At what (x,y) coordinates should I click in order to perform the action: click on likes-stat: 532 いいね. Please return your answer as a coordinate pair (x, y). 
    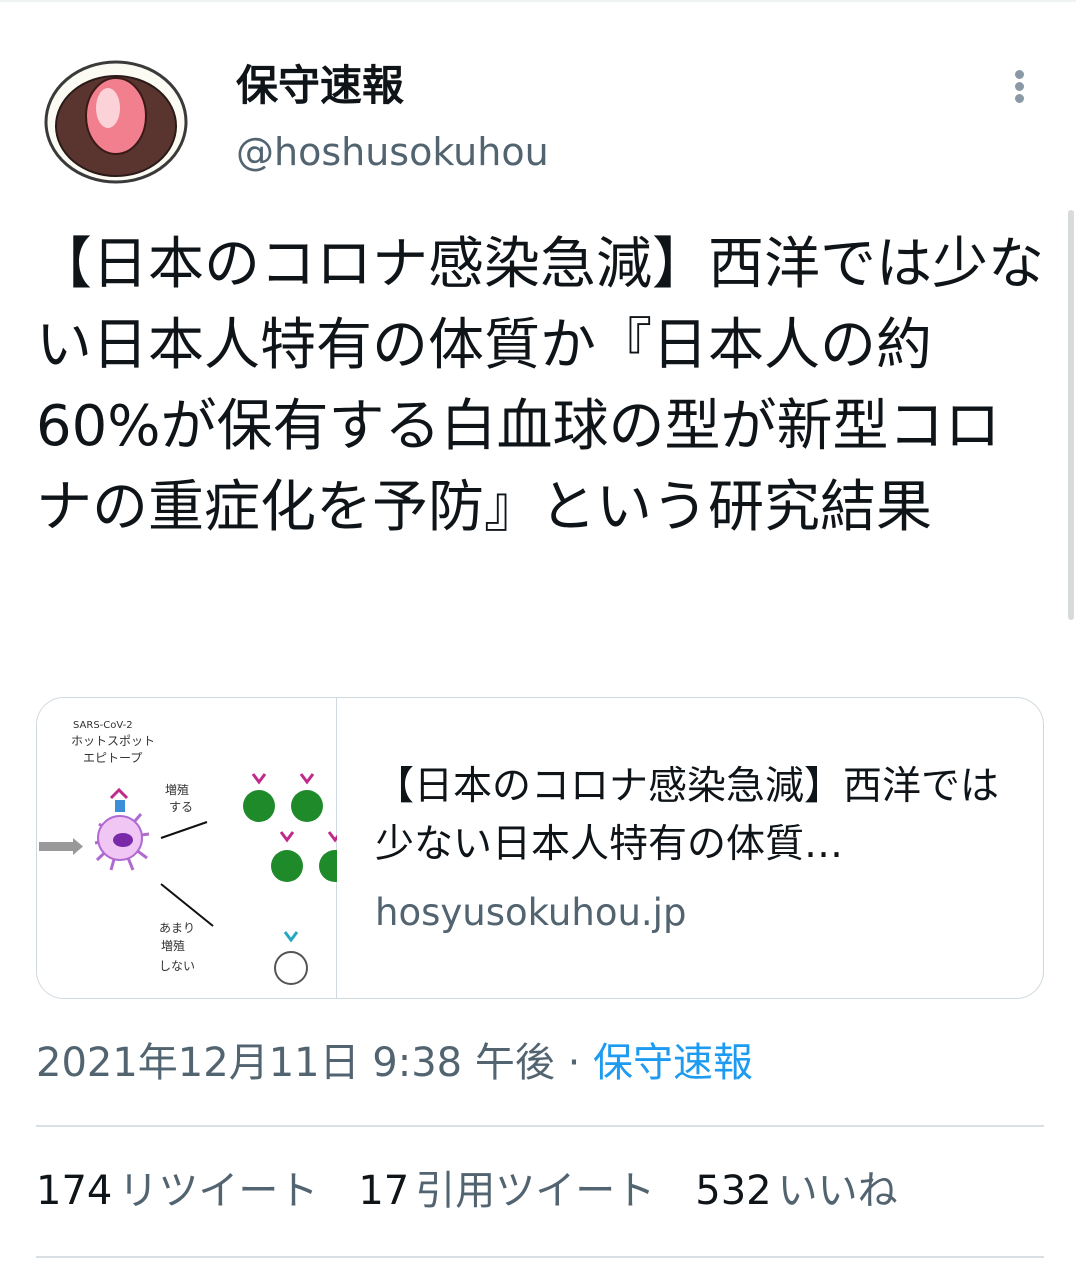
    Looking at the image, I should click on (796, 1191).